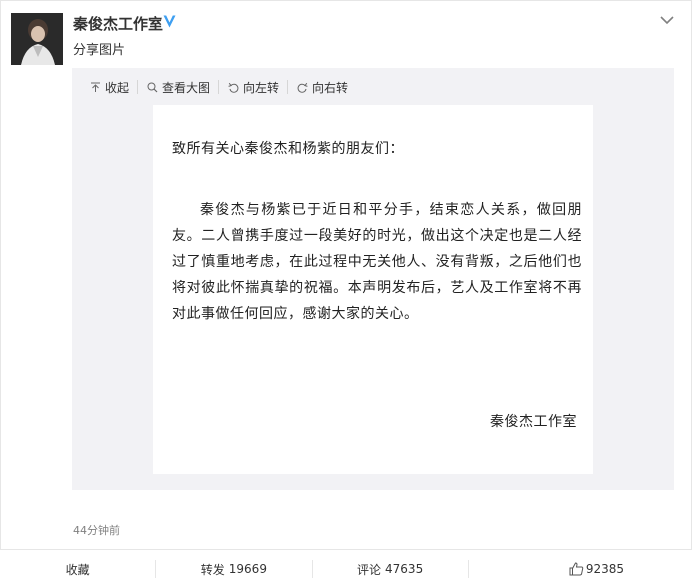  I want to click on media-toolbar: 收起 查看大图 向左转 向右转, so click(373, 87).